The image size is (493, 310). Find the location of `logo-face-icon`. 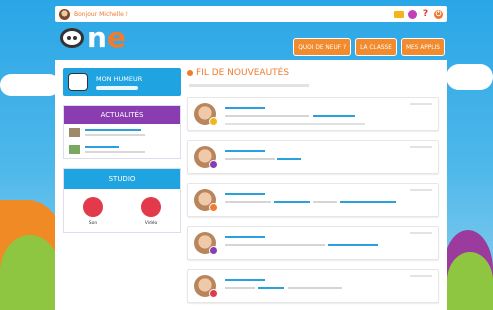

logo-face-icon is located at coordinates (72, 38).